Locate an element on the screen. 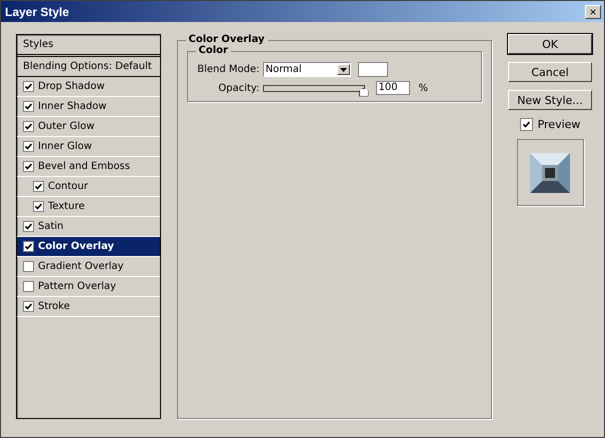  style-item: Inner Glow is located at coordinates (88, 147).